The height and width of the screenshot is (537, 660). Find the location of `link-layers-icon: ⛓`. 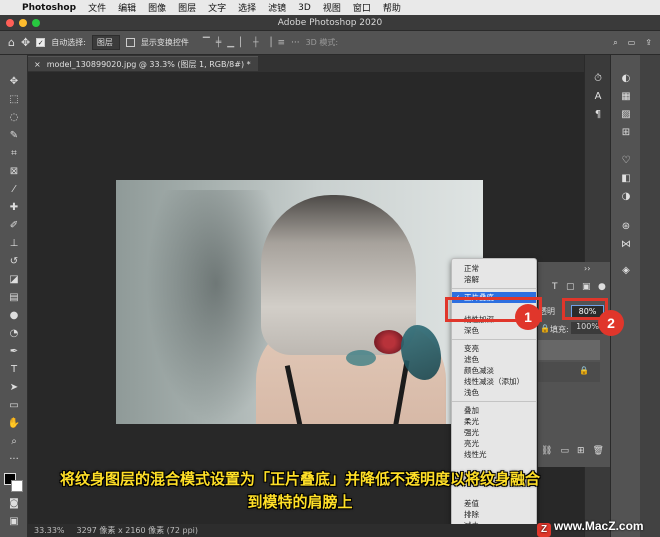

link-layers-icon: ⛓ is located at coordinates (546, 453).